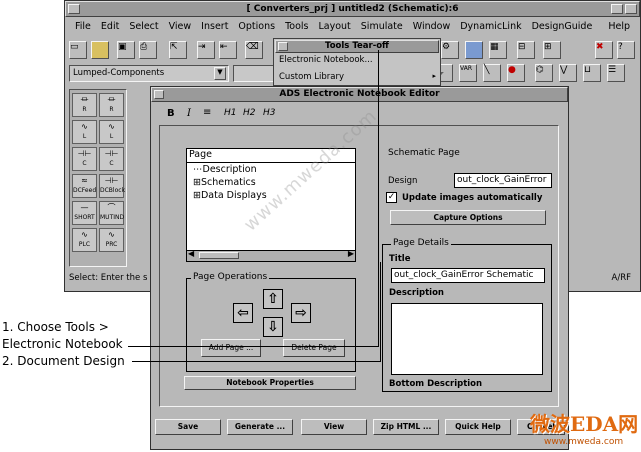  What do you see at coordinates (111, 159) in the screenshot?
I see `palette-item-c-alt: ⊣⊢ C` at bounding box center [111, 159].